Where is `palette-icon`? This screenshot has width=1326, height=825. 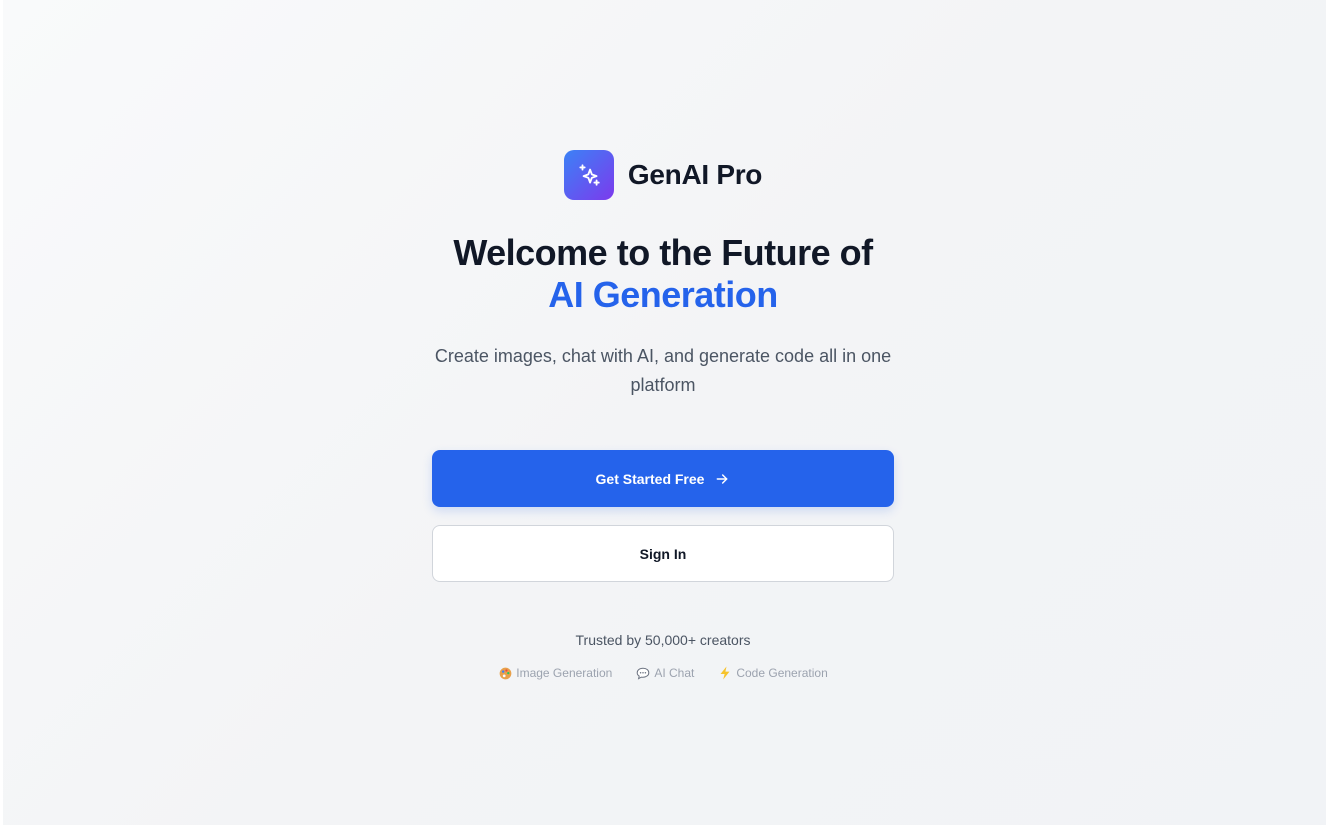
palette-icon is located at coordinates (505, 673).